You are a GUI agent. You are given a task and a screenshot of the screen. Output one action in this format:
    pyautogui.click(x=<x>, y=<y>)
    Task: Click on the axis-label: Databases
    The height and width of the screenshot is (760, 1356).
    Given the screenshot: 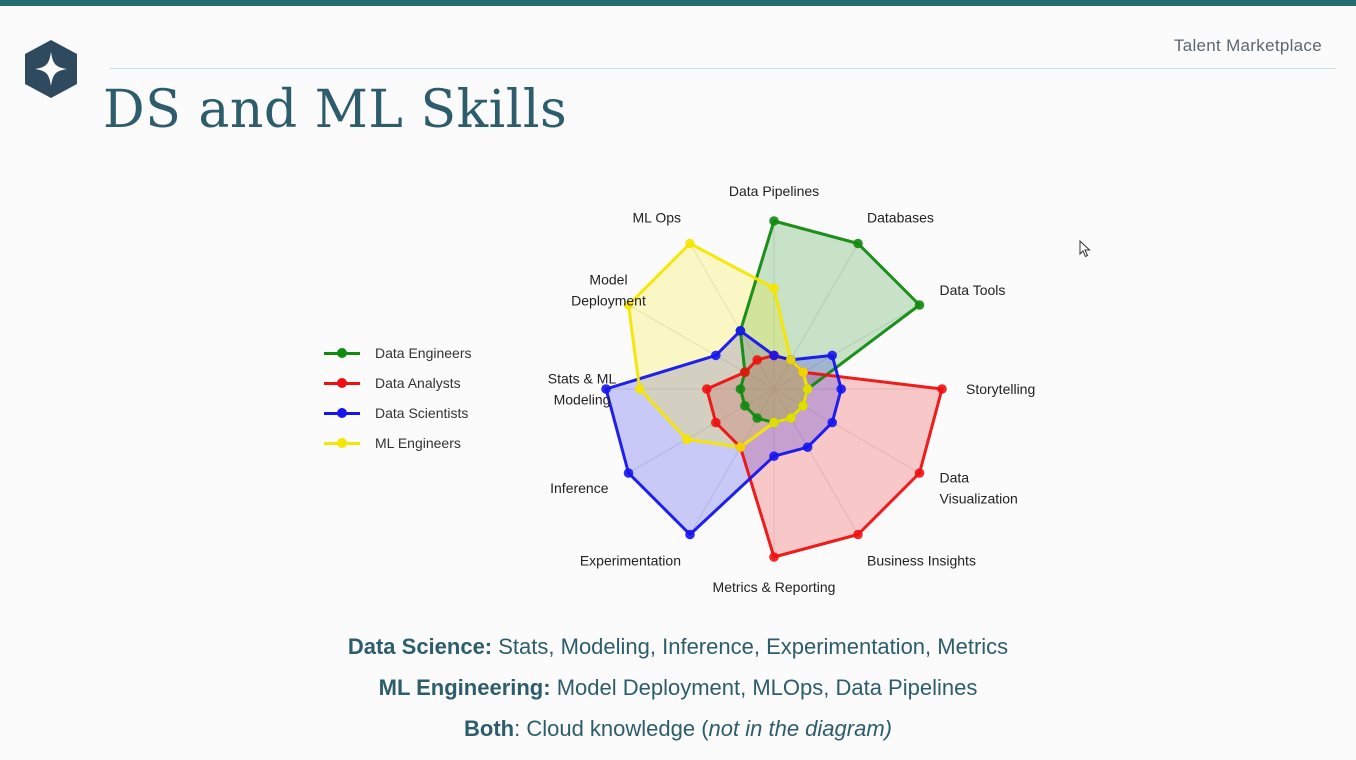 What is the action you would take?
    pyautogui.click(x=900, y=218)
    